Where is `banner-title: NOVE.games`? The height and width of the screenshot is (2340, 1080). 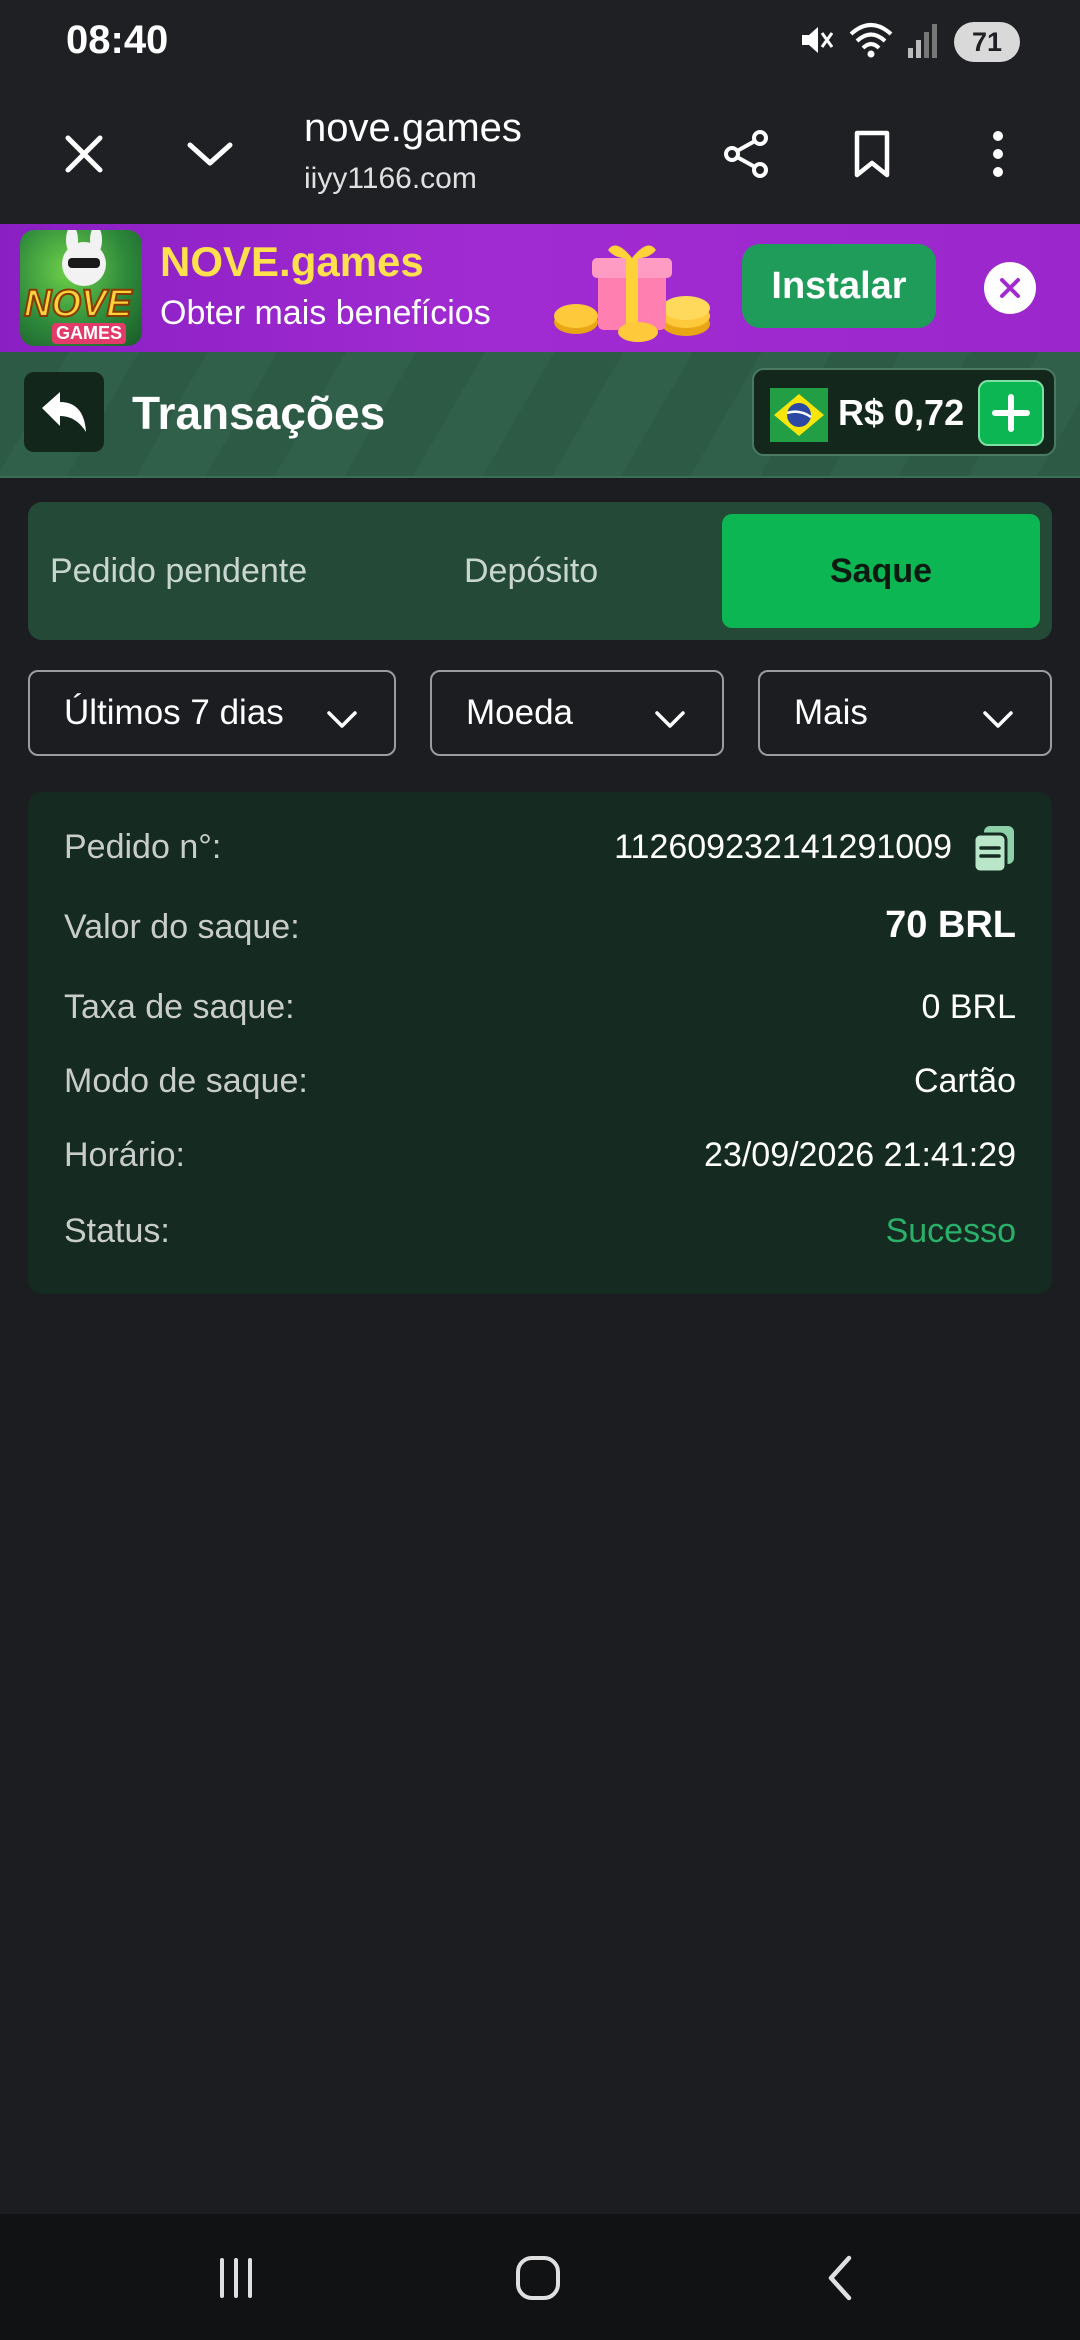
banner-title: NOVE.games is located at coordinates (292, 261).